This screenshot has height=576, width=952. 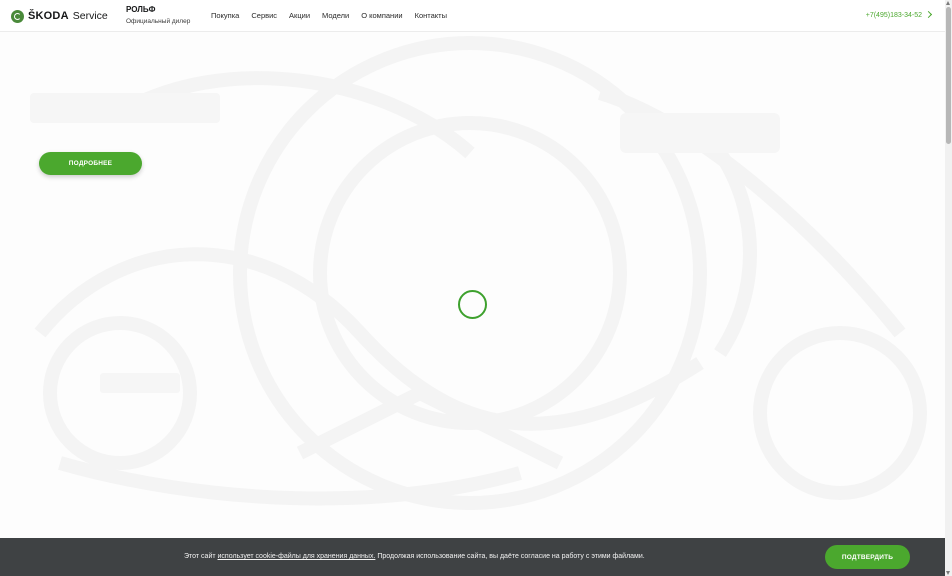 What do you see at coordinates (381, 16) in the screenshot?
I see `nav-item-about: О компании` at bounding box center [381, 16].